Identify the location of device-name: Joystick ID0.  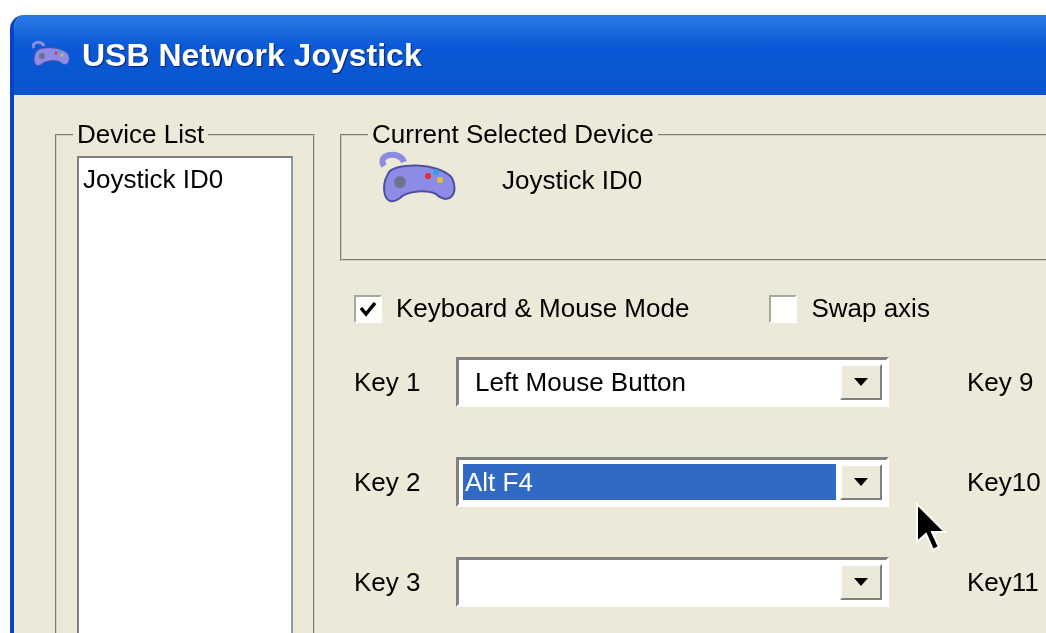
(572, 180).